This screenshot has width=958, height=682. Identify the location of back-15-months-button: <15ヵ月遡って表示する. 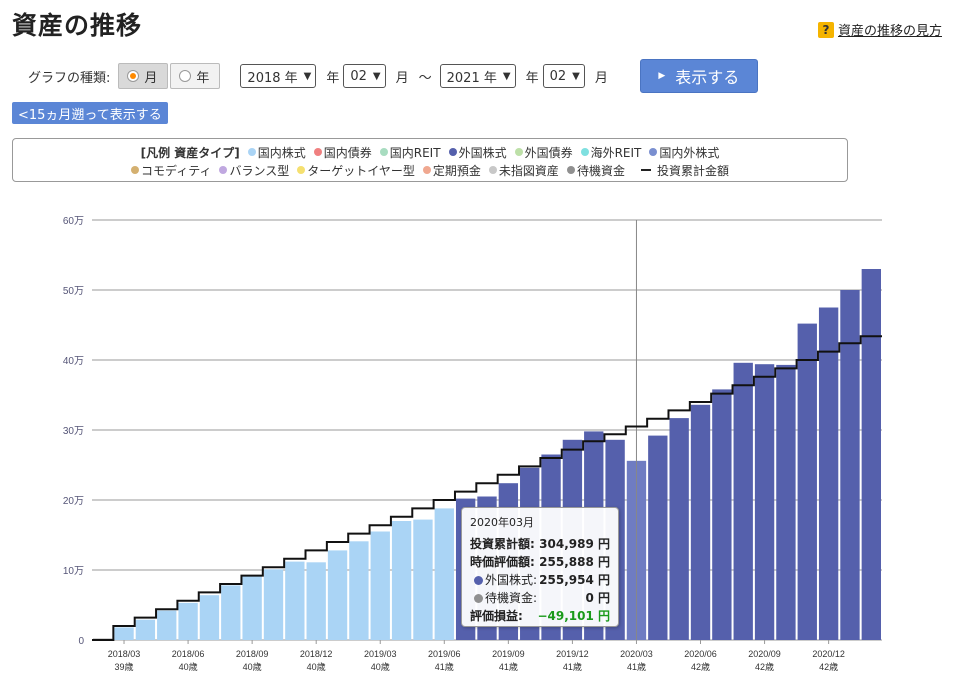
(90, 113).